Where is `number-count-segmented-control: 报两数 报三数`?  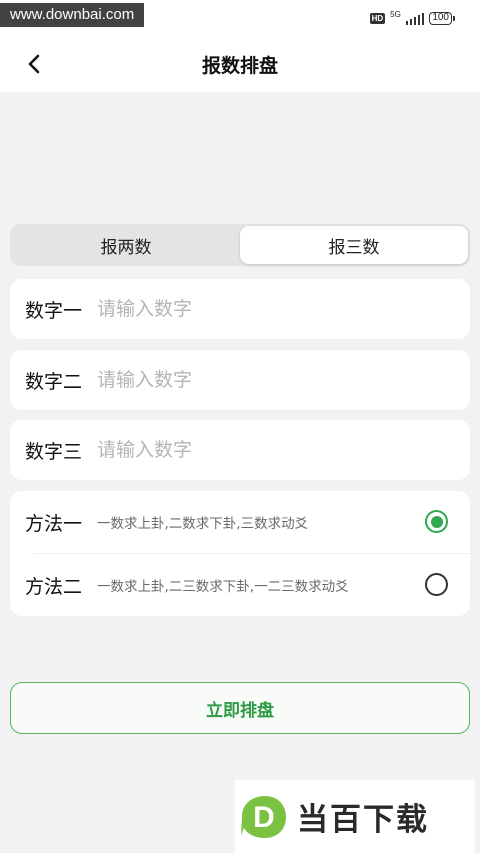 number-count-segmented-control: 报两数 报三数 is located at coordinates (240, 245).